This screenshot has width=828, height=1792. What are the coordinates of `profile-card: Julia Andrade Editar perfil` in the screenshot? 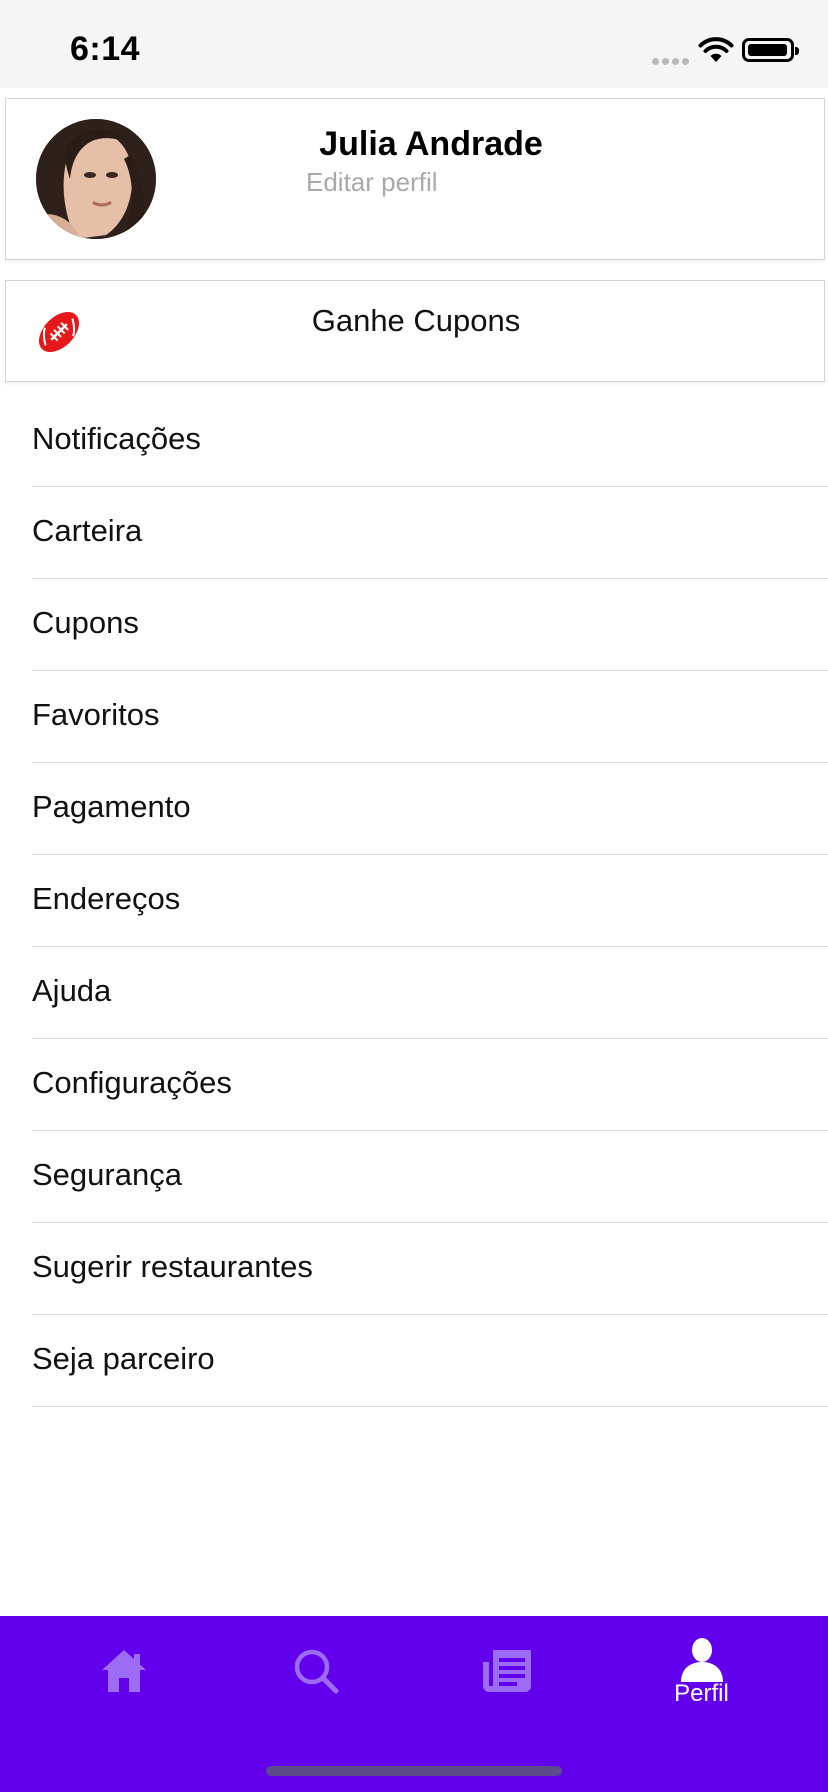 It's located at (415, 179).